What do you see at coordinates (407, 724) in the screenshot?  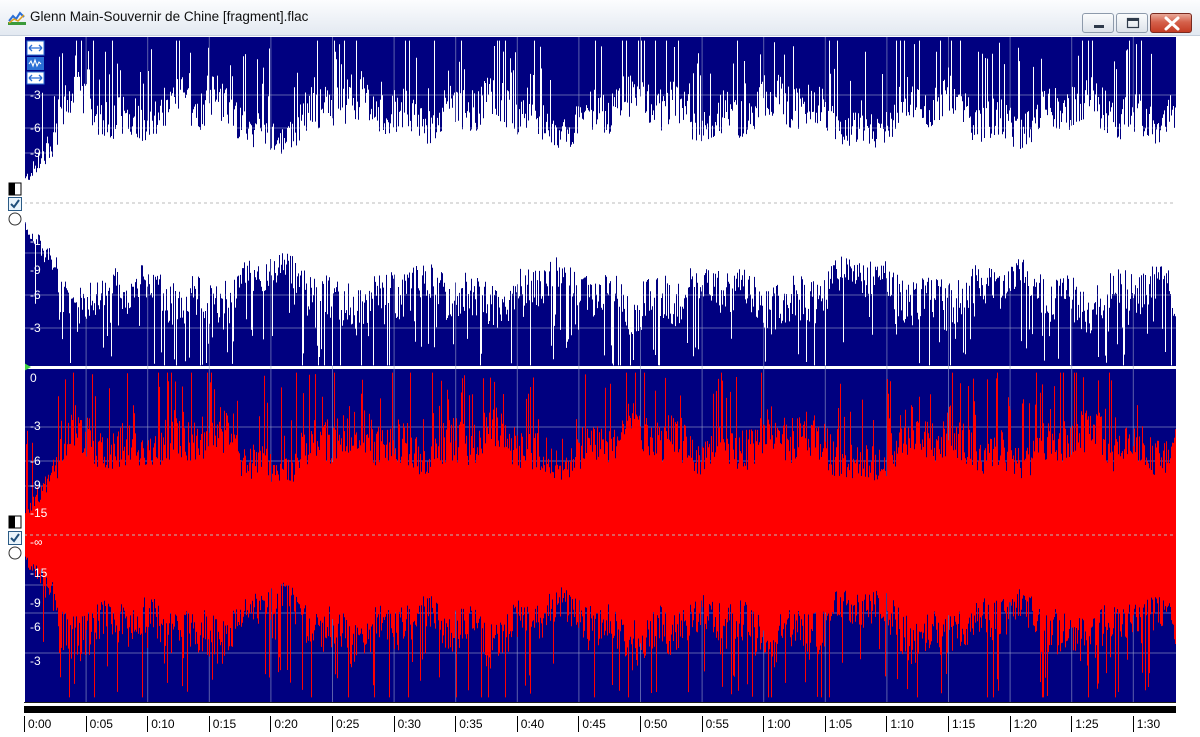 I see `time-tick-label: 0:30` at bounding box center [407, 724].